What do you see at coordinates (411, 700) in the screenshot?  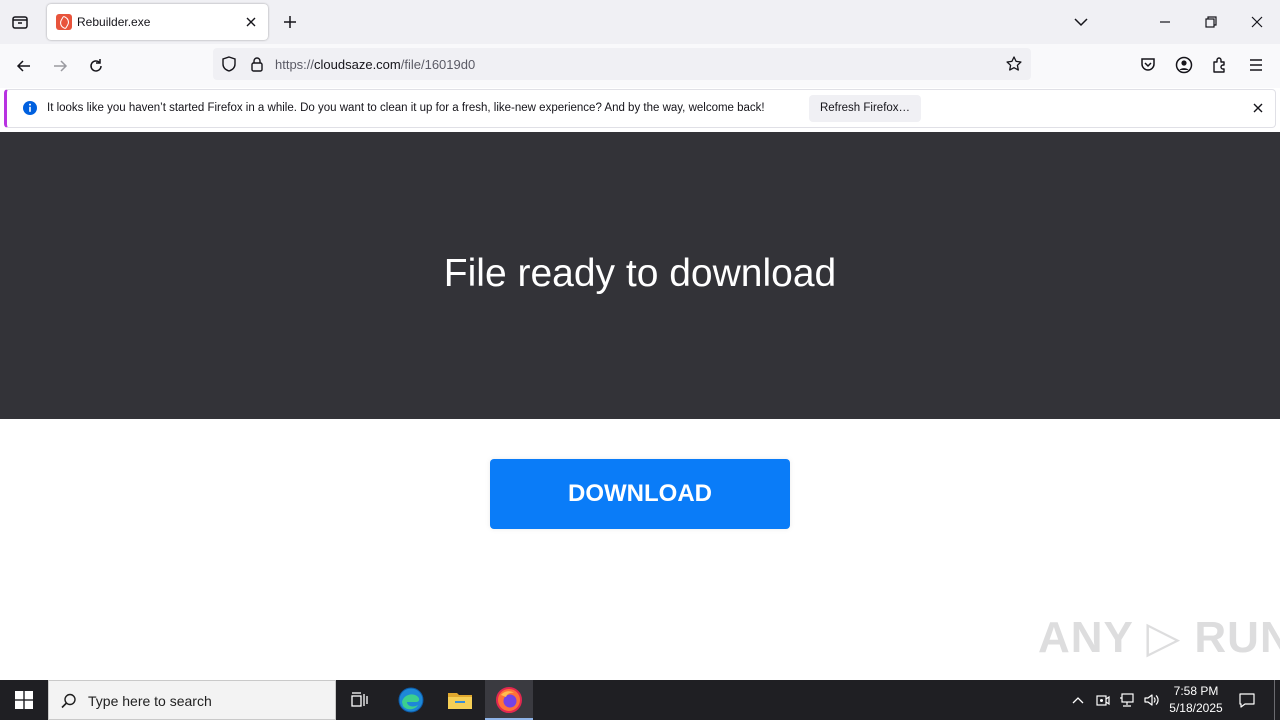 I see `edge-icon` at bounding box center [411, 700].